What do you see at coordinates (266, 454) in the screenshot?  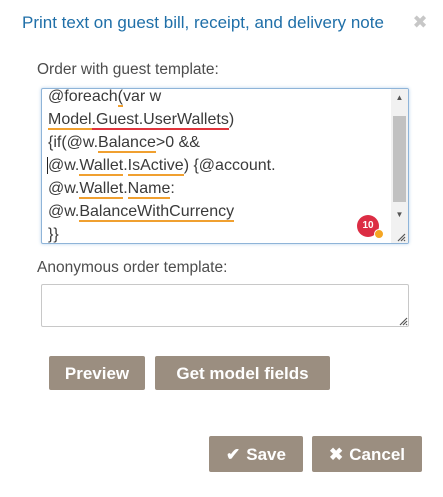 I see `save-label: Save` at bounding box center [266, 454].